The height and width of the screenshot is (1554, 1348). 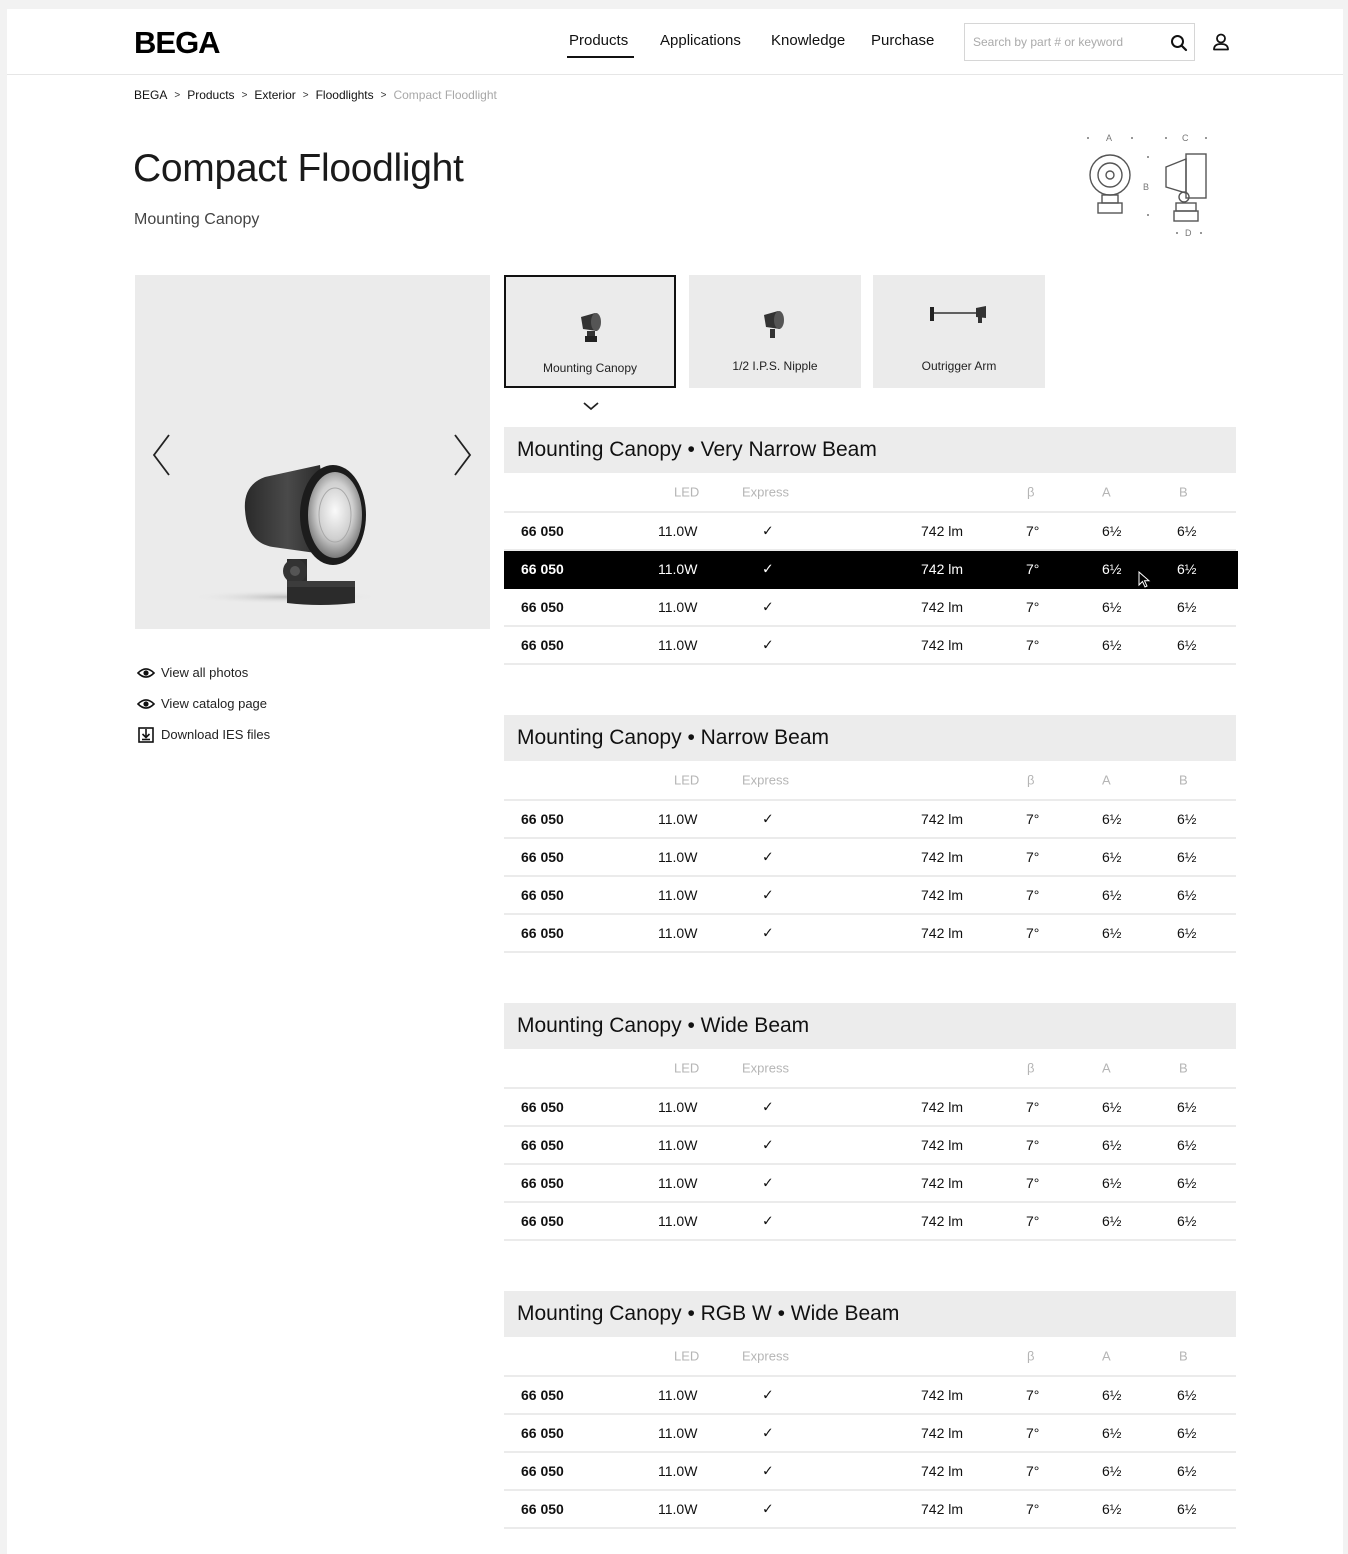 I want to click on breadcrumb-bega: BEGA, so click(x=150, y=95).